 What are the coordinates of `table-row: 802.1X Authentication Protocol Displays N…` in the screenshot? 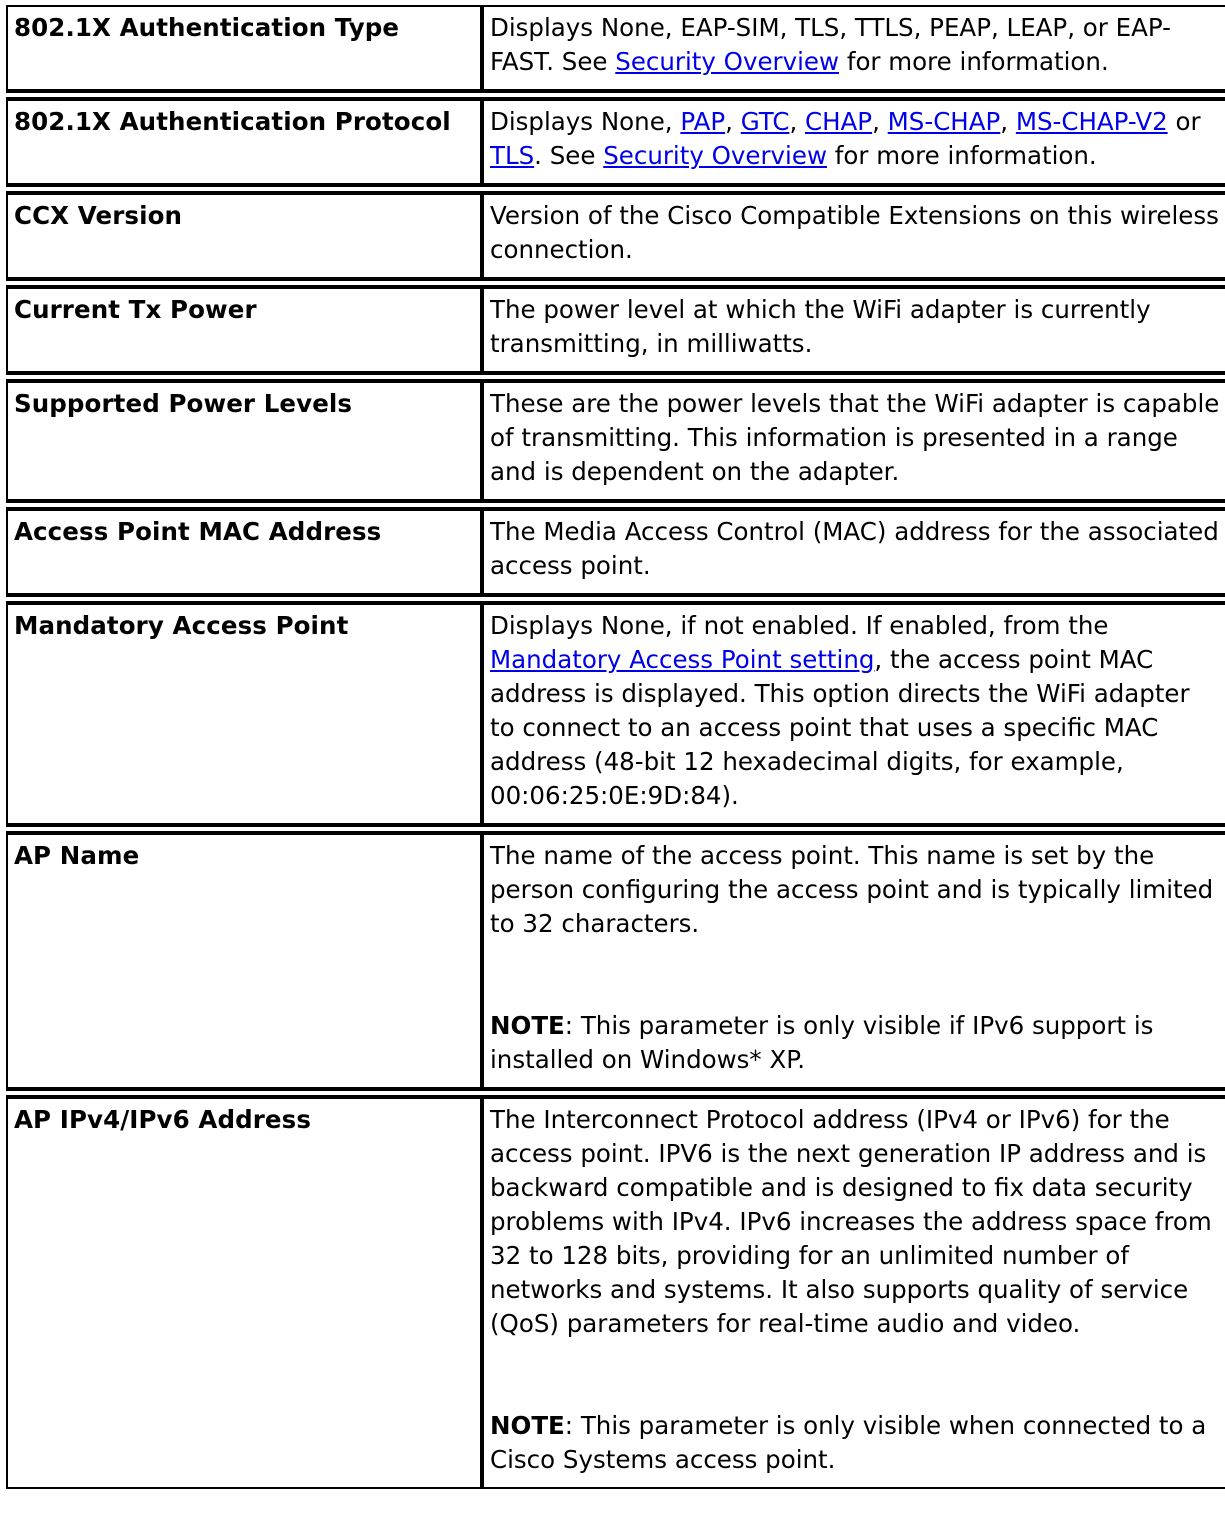 It's located at (615, 142).